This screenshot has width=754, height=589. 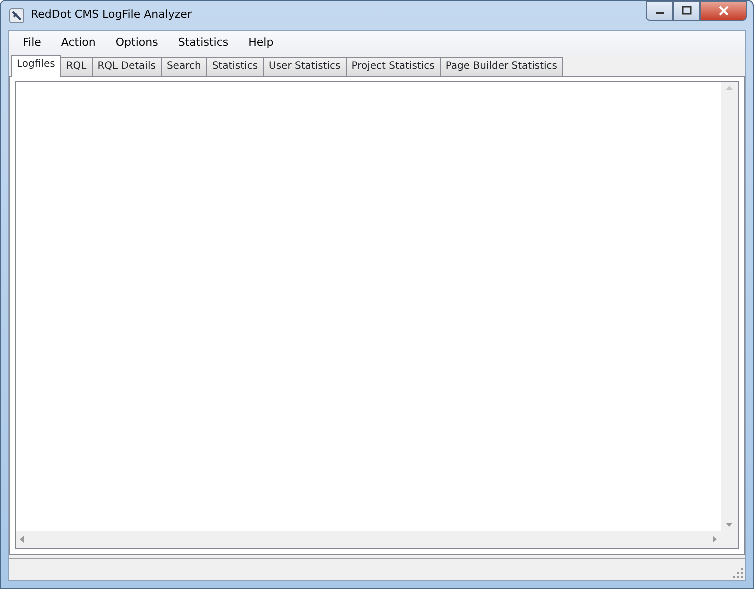 What do you see at coordinates (111, 15) in the screenshot?
I see `window-title: RedDot CMS LogFile Analyzer` at bounding box center [111, 15].